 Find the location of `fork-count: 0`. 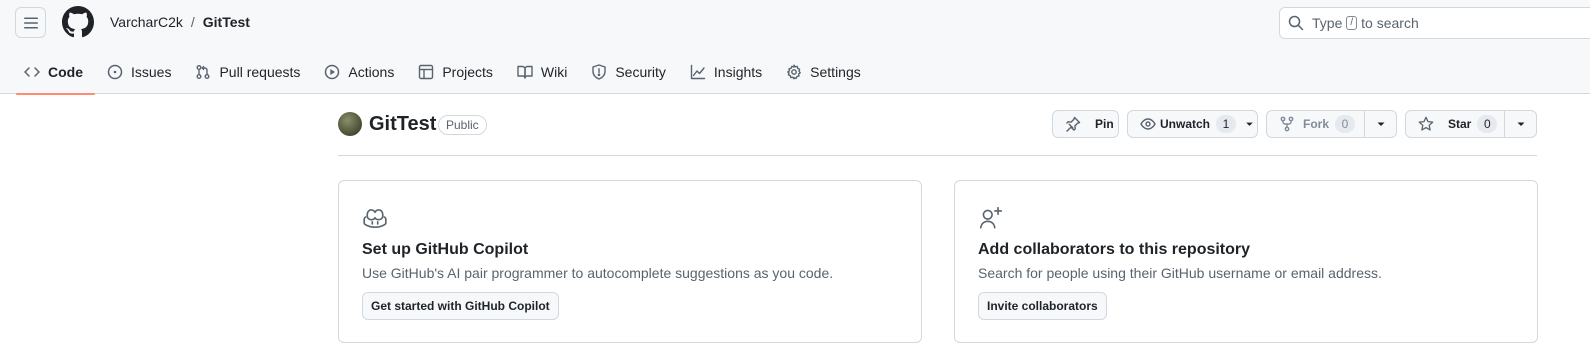

fork-count: 0 is located at coordinates (1345, 124).